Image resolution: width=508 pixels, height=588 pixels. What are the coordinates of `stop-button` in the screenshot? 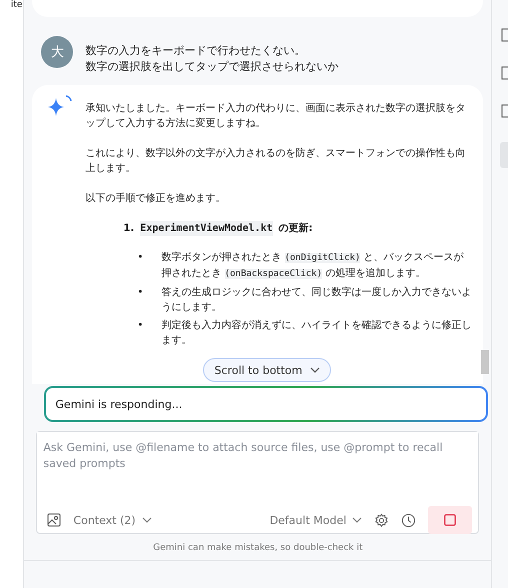 It's located at (450, 520).